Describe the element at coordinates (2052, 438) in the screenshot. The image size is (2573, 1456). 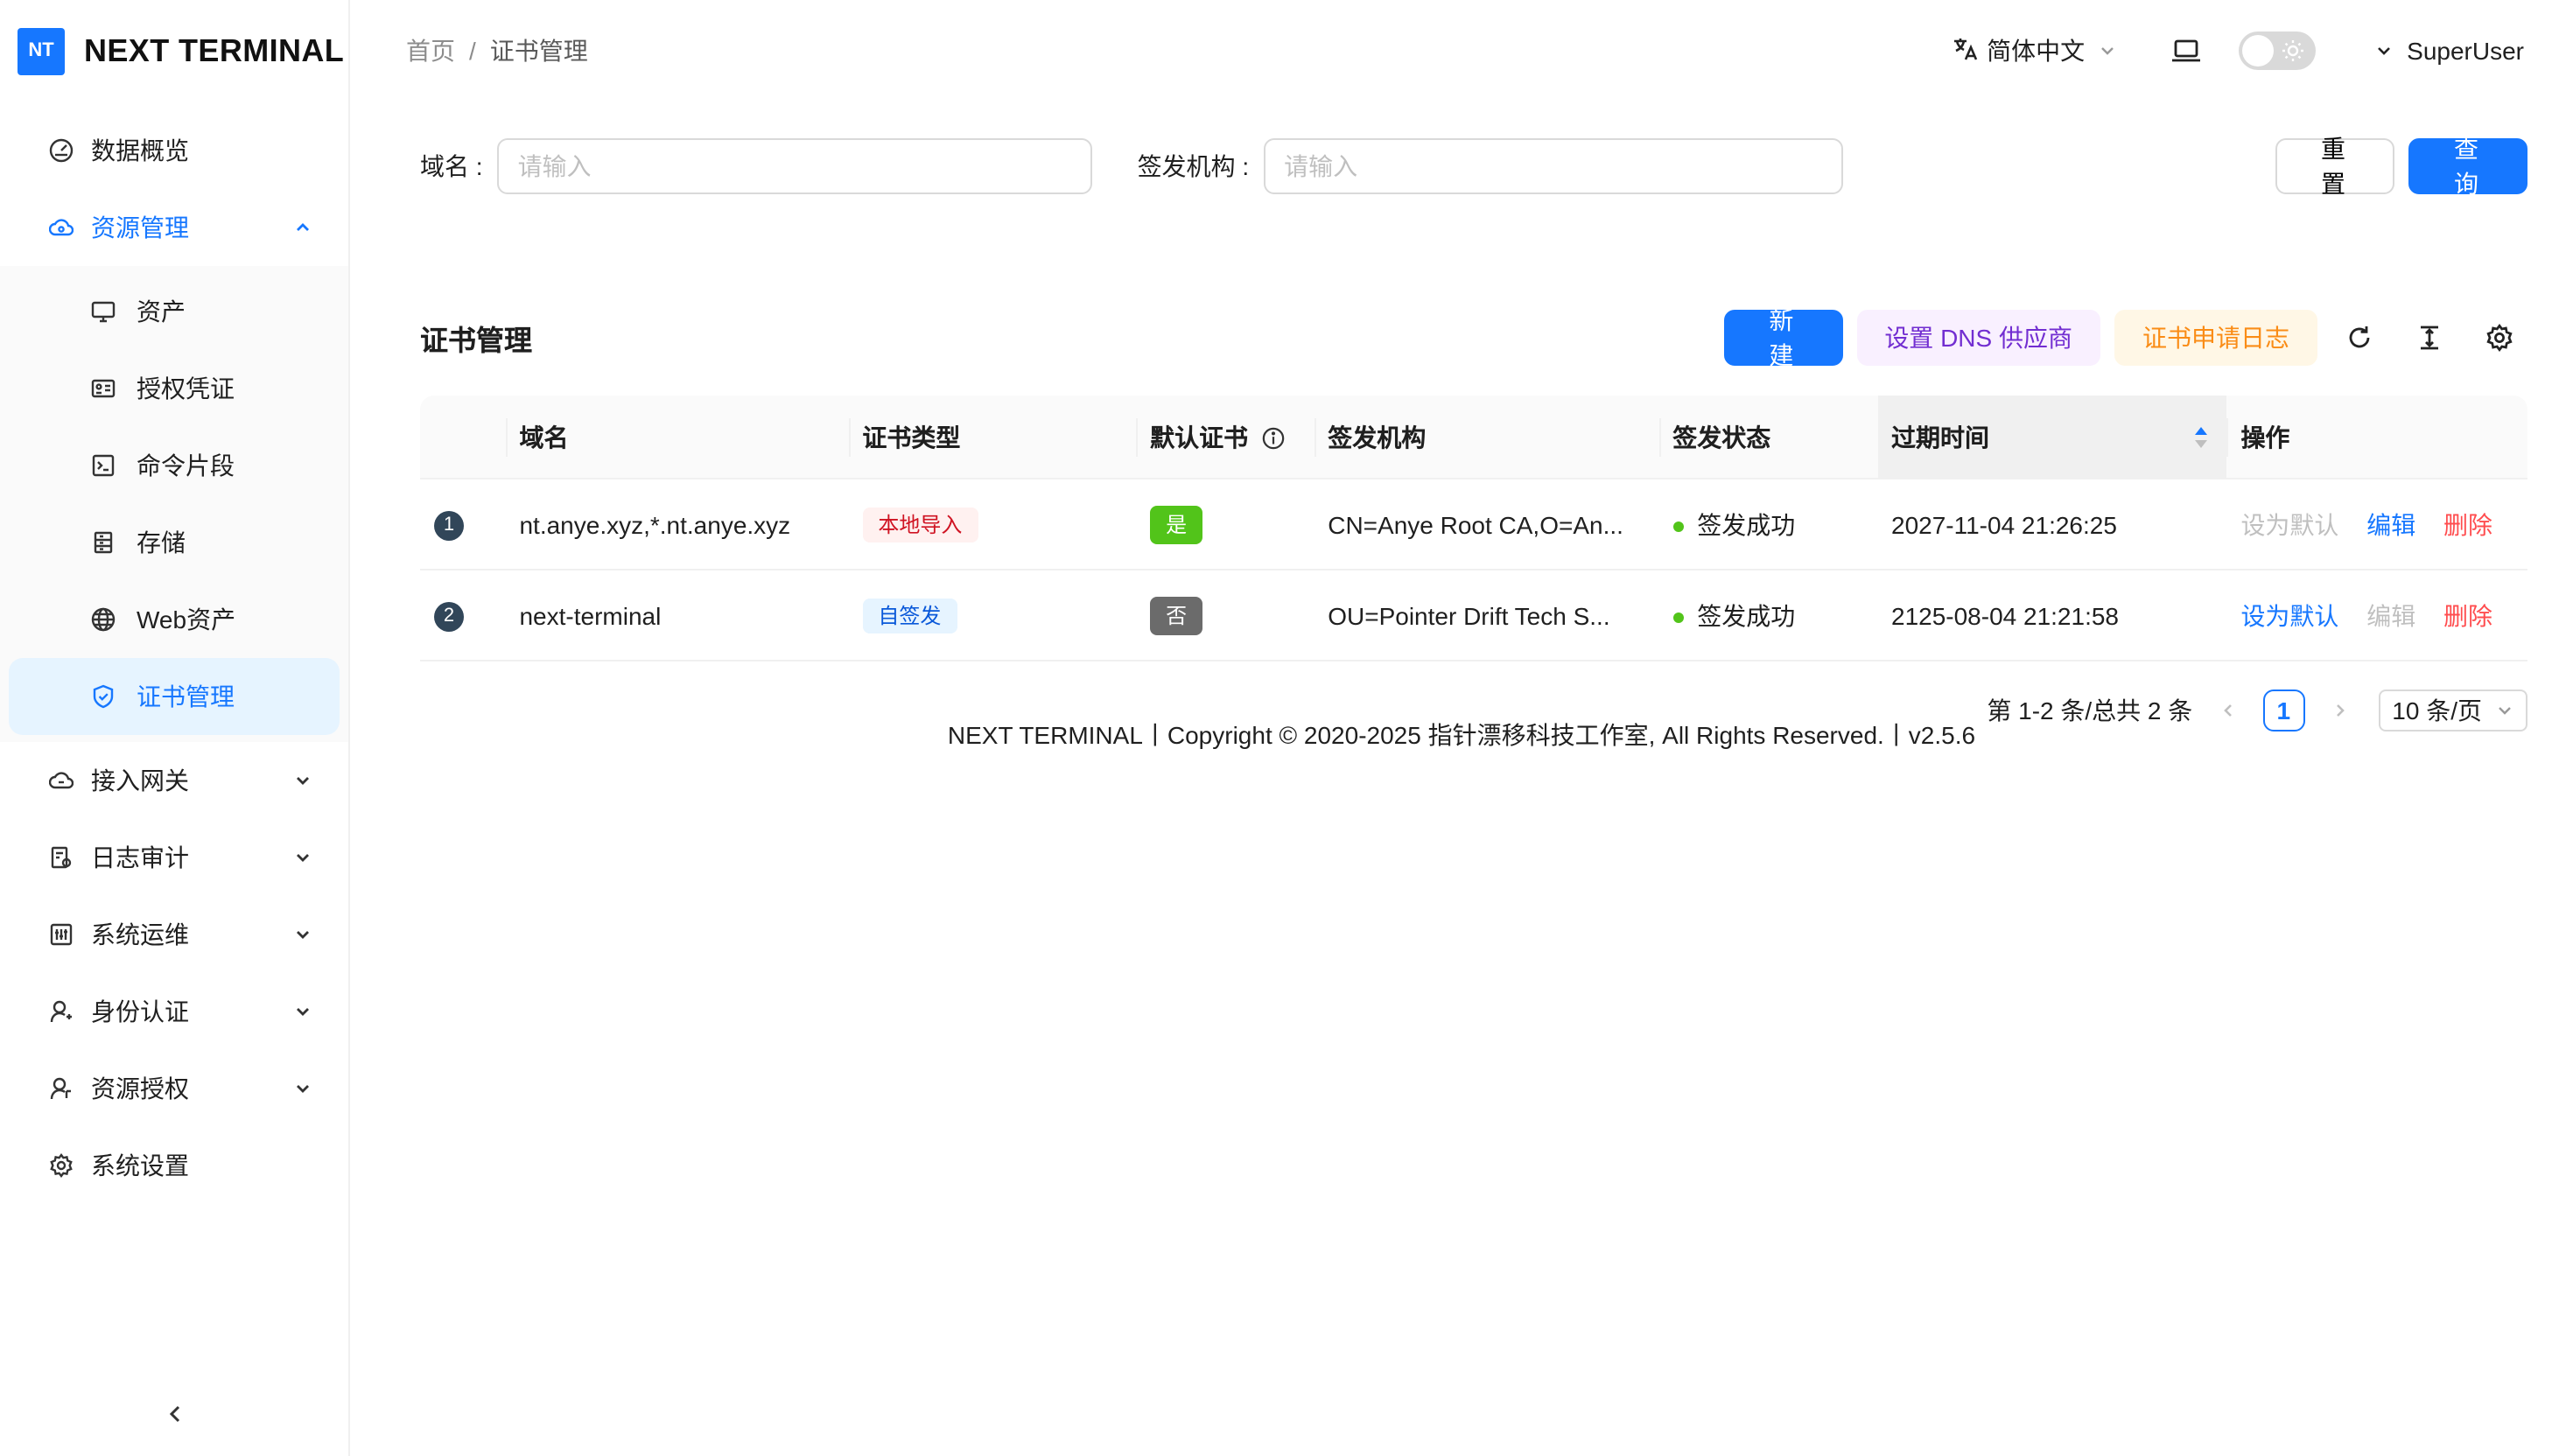
I see `table-header-expire: 过期时间` at that location.